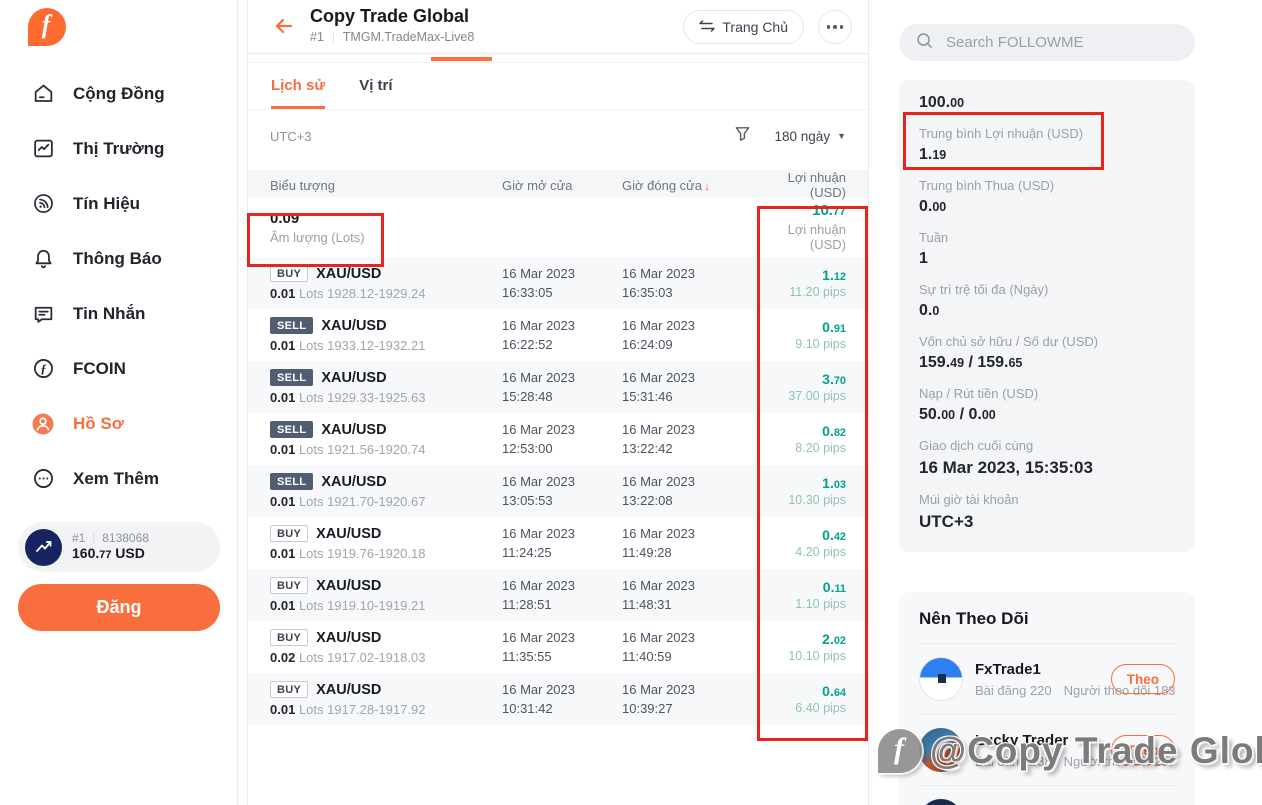 The height and width of the screenshot is (805, 1262). What do you see at coordinates (118, 258) in the screenshot?
I see `sidebar-item-notifications: Thông Báo` at bounding box center [118, 258].